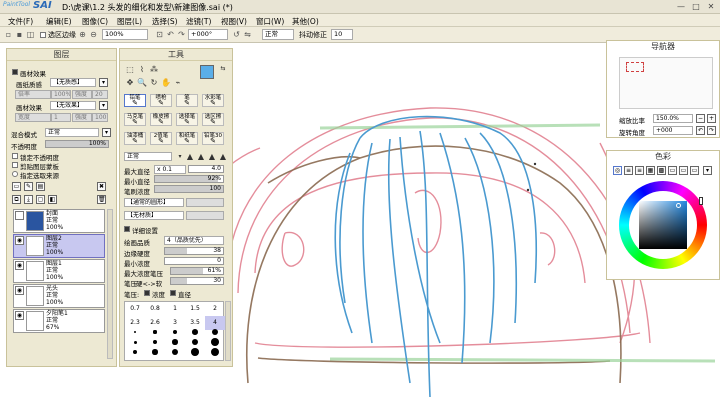 This screenshot has width=720, height=397. Describe the element at coordinates (666, 83) in the screenshot. I see `navigator-preview` at that location.